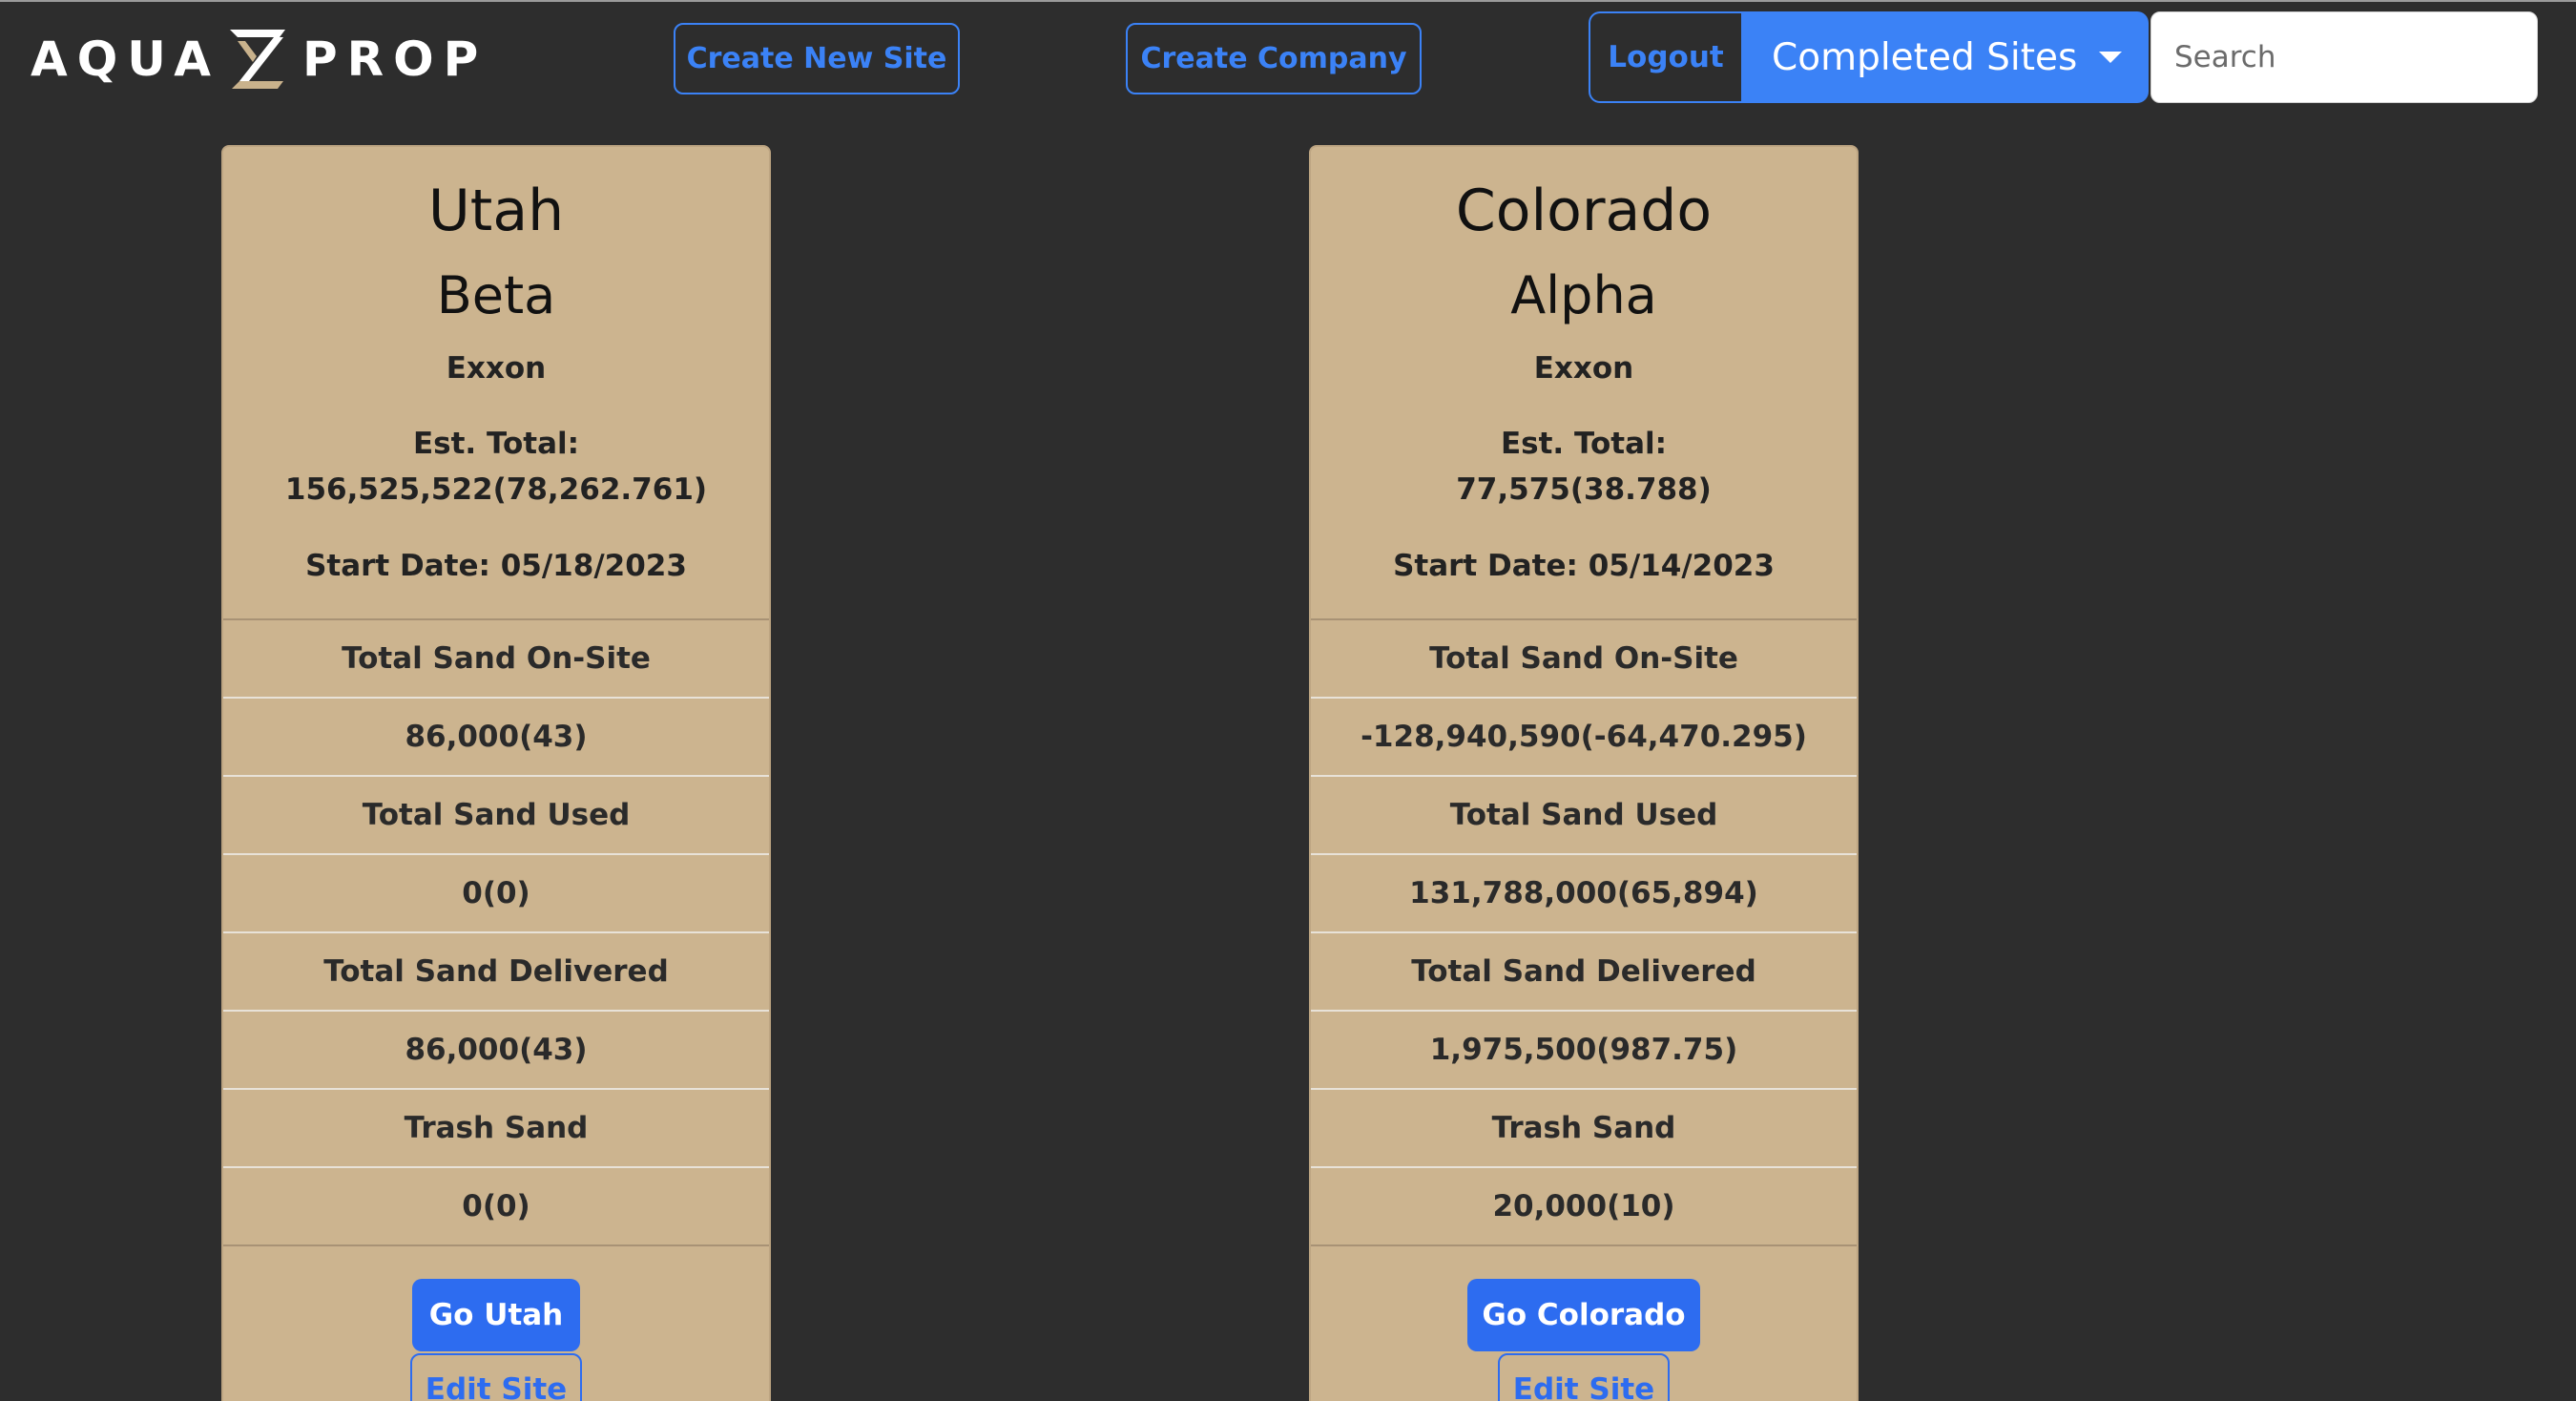  Describe the element at coordinates (1925, 57) in the screenshot. I see `site-filter-value: Completed Sites` at that location.